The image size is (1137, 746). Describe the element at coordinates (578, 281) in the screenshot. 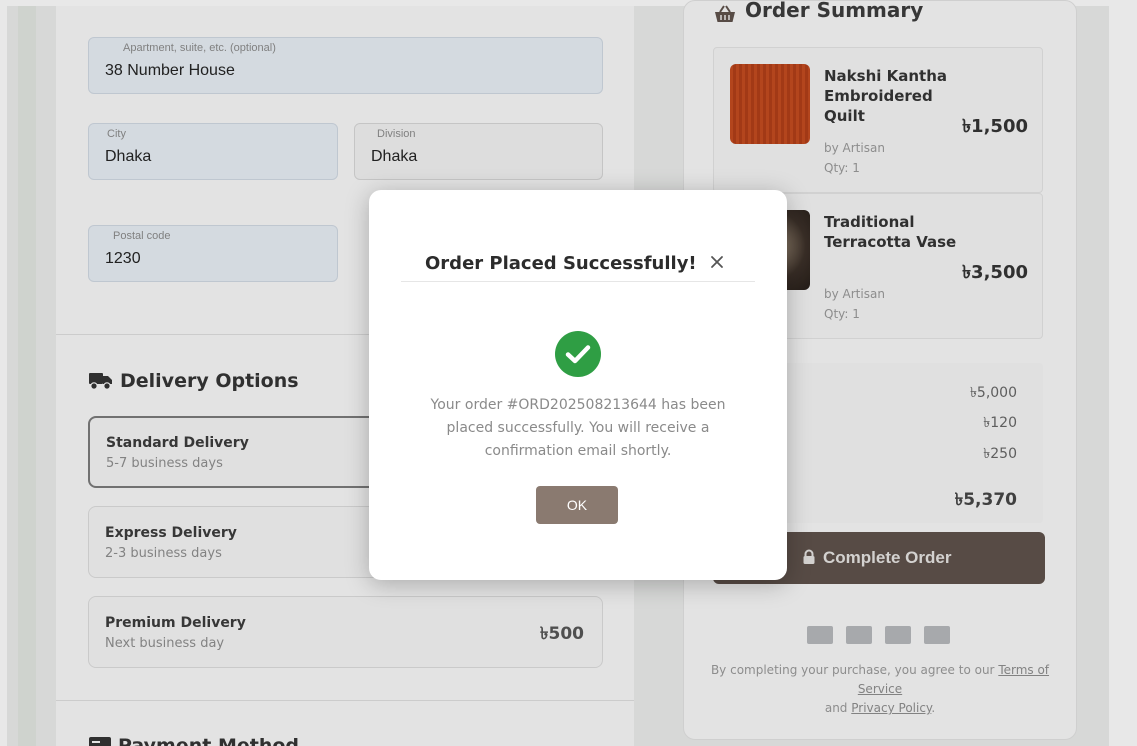

I see `dialog-divider` at that location.